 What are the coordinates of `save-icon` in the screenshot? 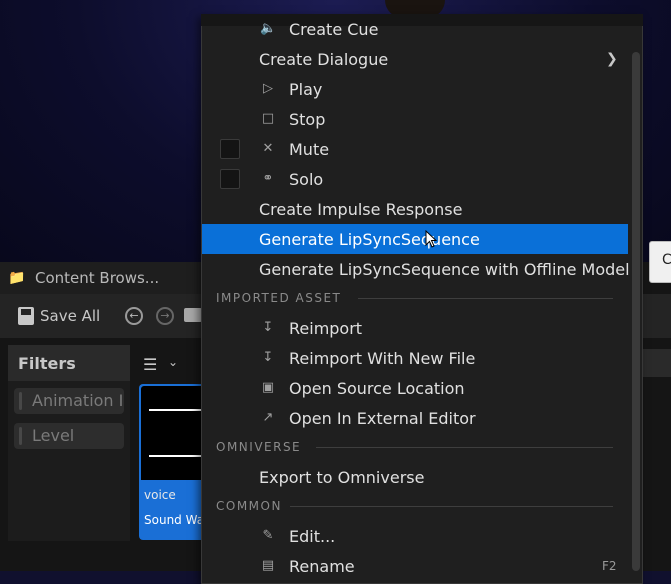 It's located at (26, 316).